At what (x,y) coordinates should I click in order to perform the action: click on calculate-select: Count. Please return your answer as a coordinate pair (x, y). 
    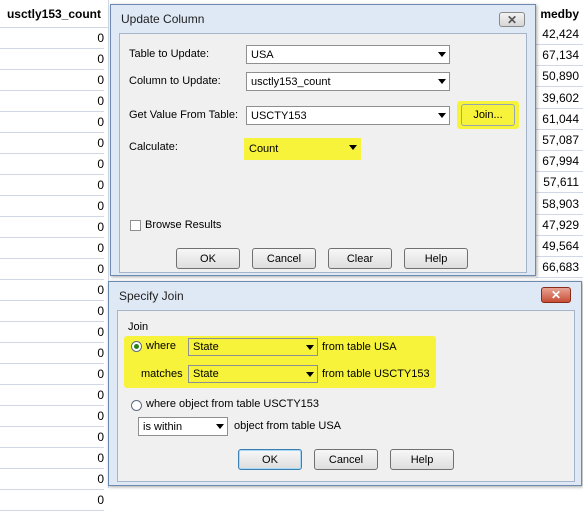
    Looking at the image, I should click on (302, 149).